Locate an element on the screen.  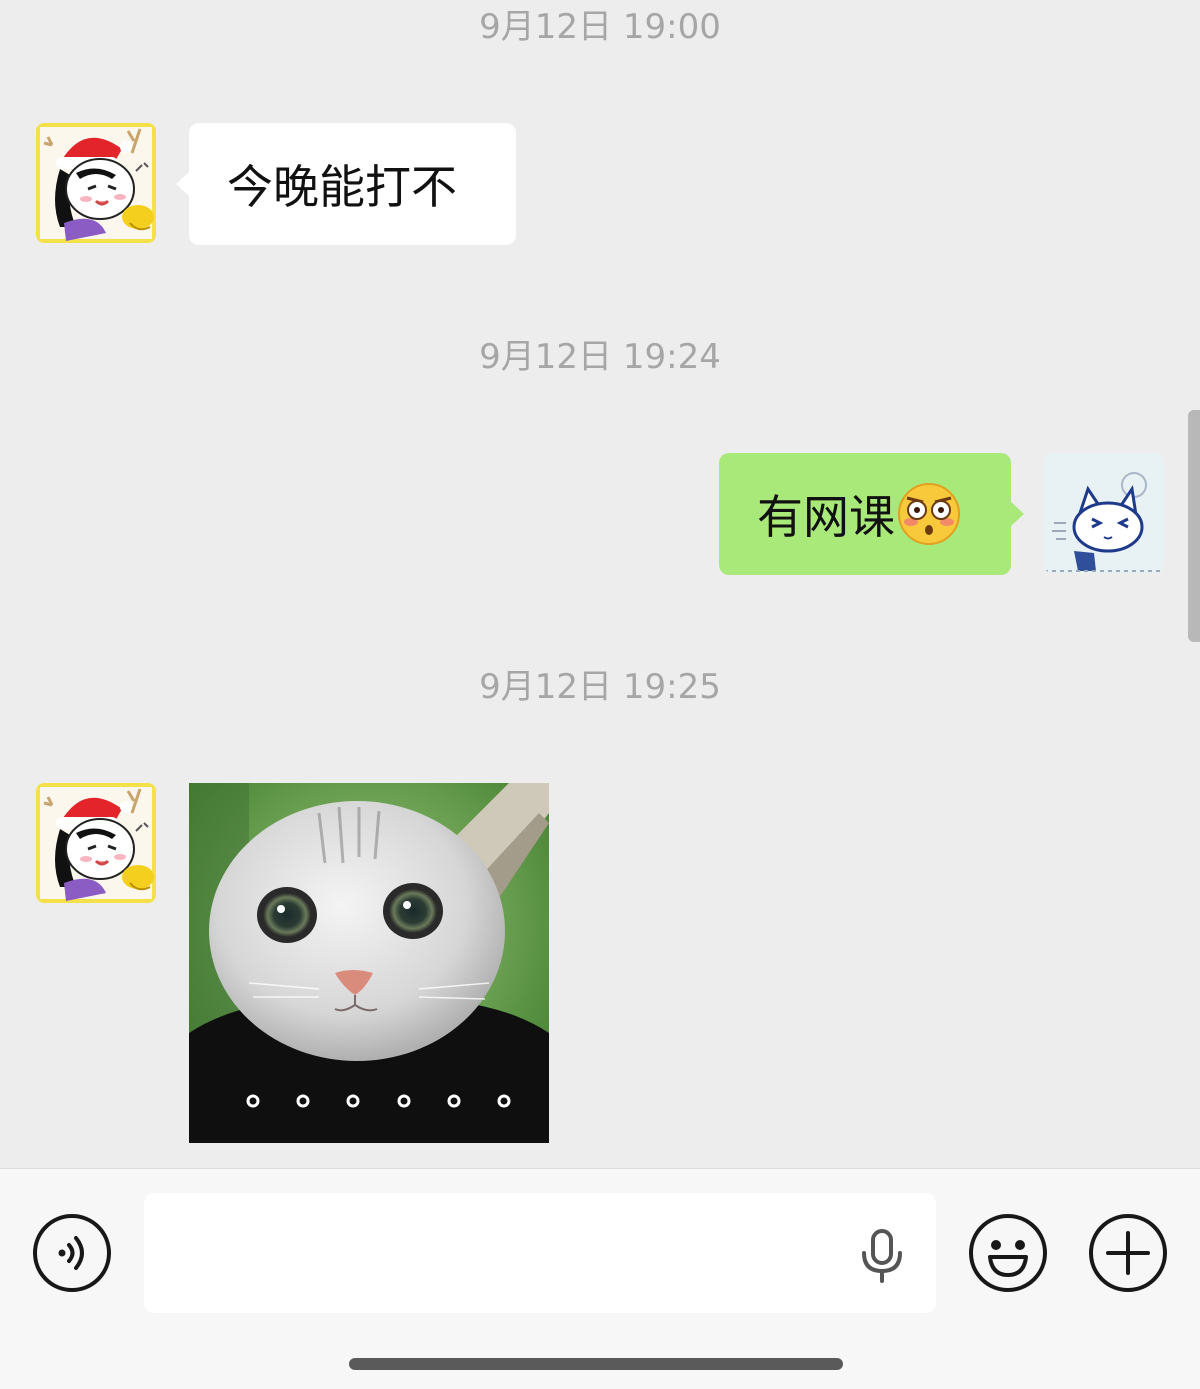
plus-icon is located at coordinates (1128, 1253).